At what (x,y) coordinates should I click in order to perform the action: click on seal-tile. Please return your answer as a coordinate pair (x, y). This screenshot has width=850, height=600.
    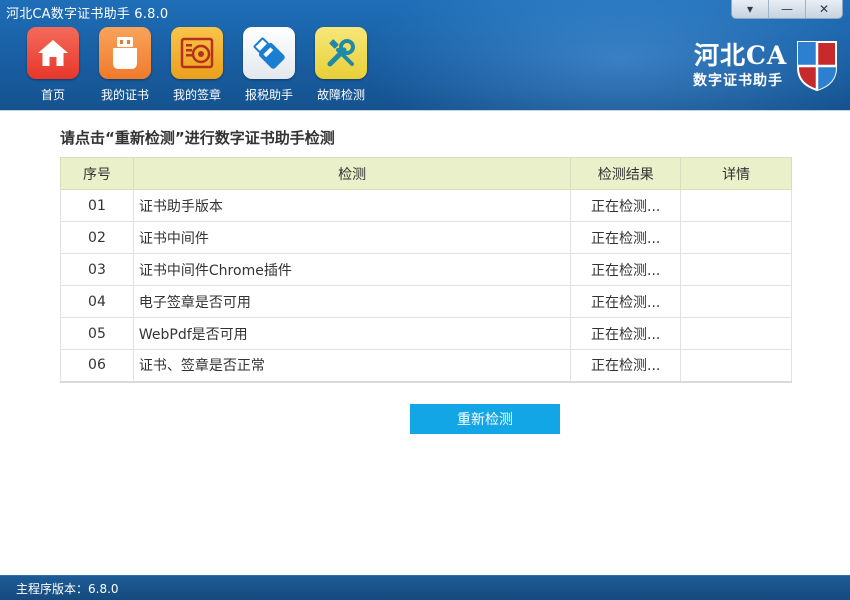
    Looking at the image, I should click on (197, 53).